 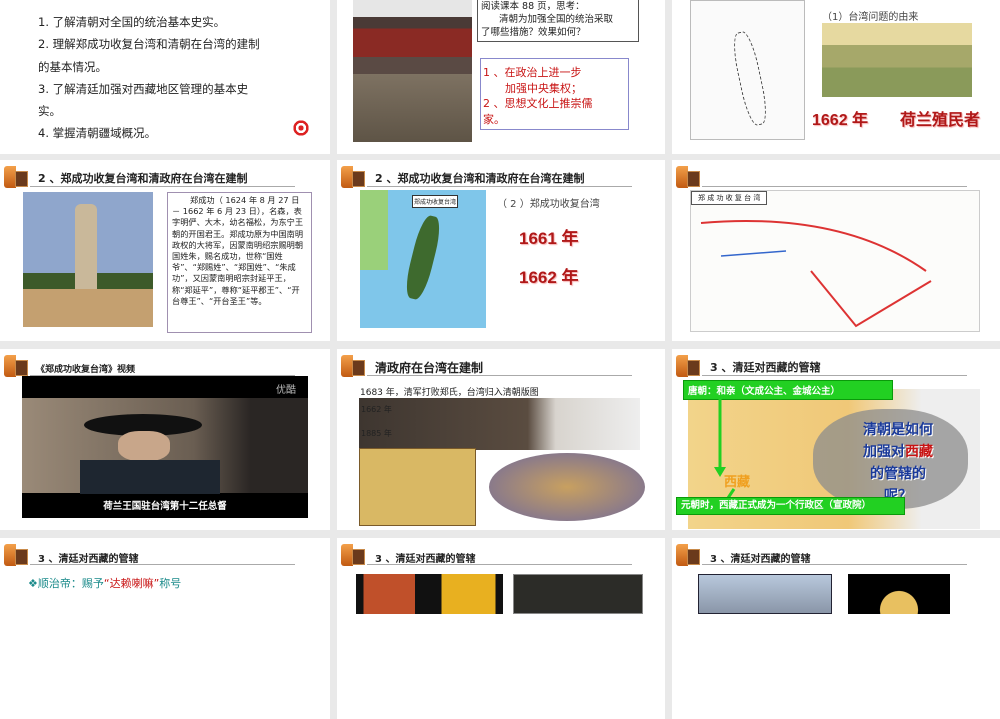 What do you see at coordinates (533, 6) in the screenshot?
I see `question-line: 阅读课本 88 页，思考：` at bounding box center [533, 6].